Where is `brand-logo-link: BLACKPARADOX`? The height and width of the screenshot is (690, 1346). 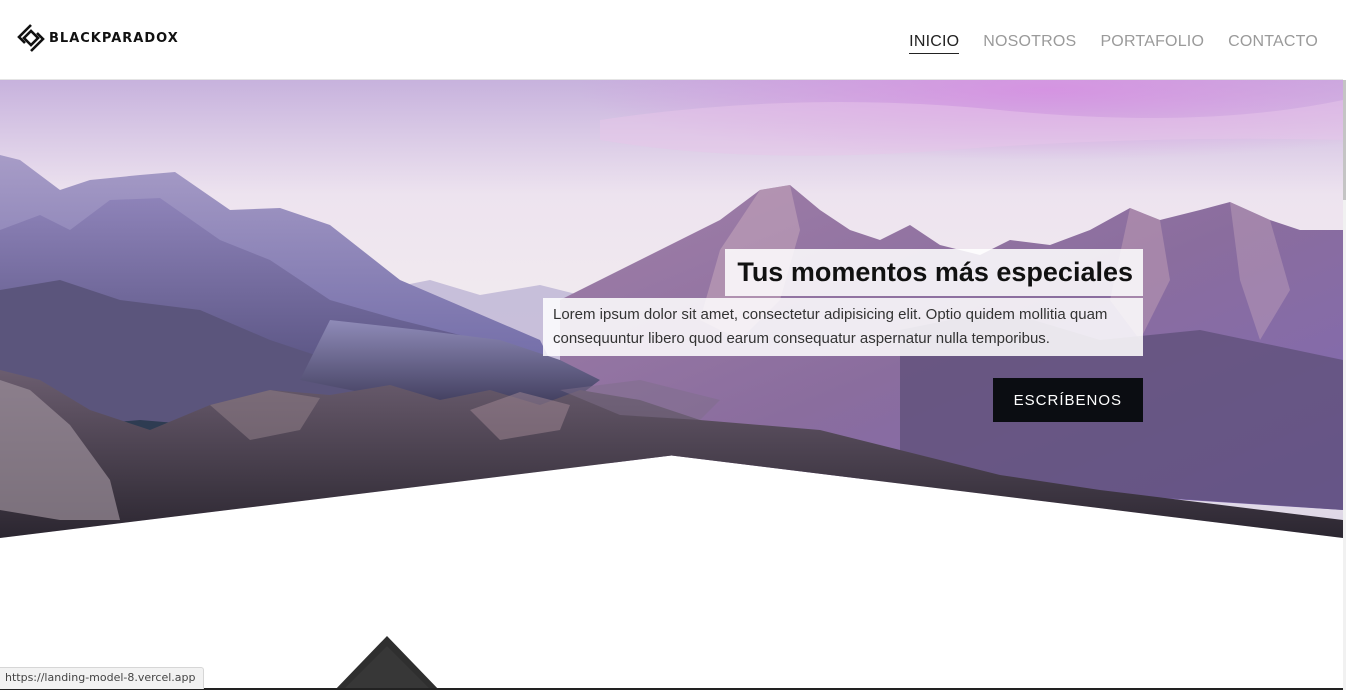
brand-logo-link: BLACKPARADOX is located at coordinates (97, 38).